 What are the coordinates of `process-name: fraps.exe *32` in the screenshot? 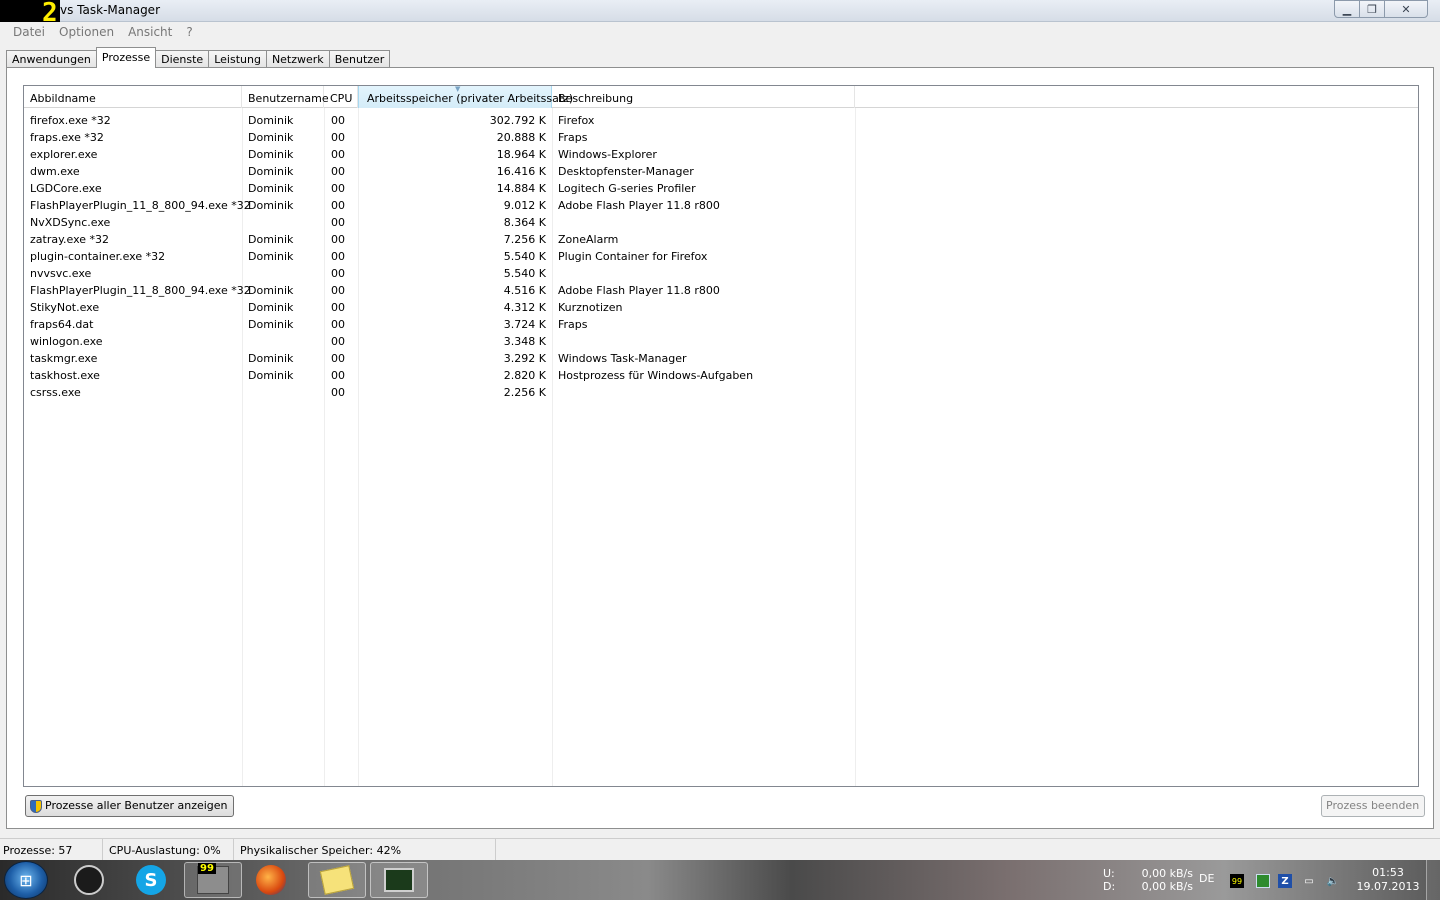 It's located at (67, 137).